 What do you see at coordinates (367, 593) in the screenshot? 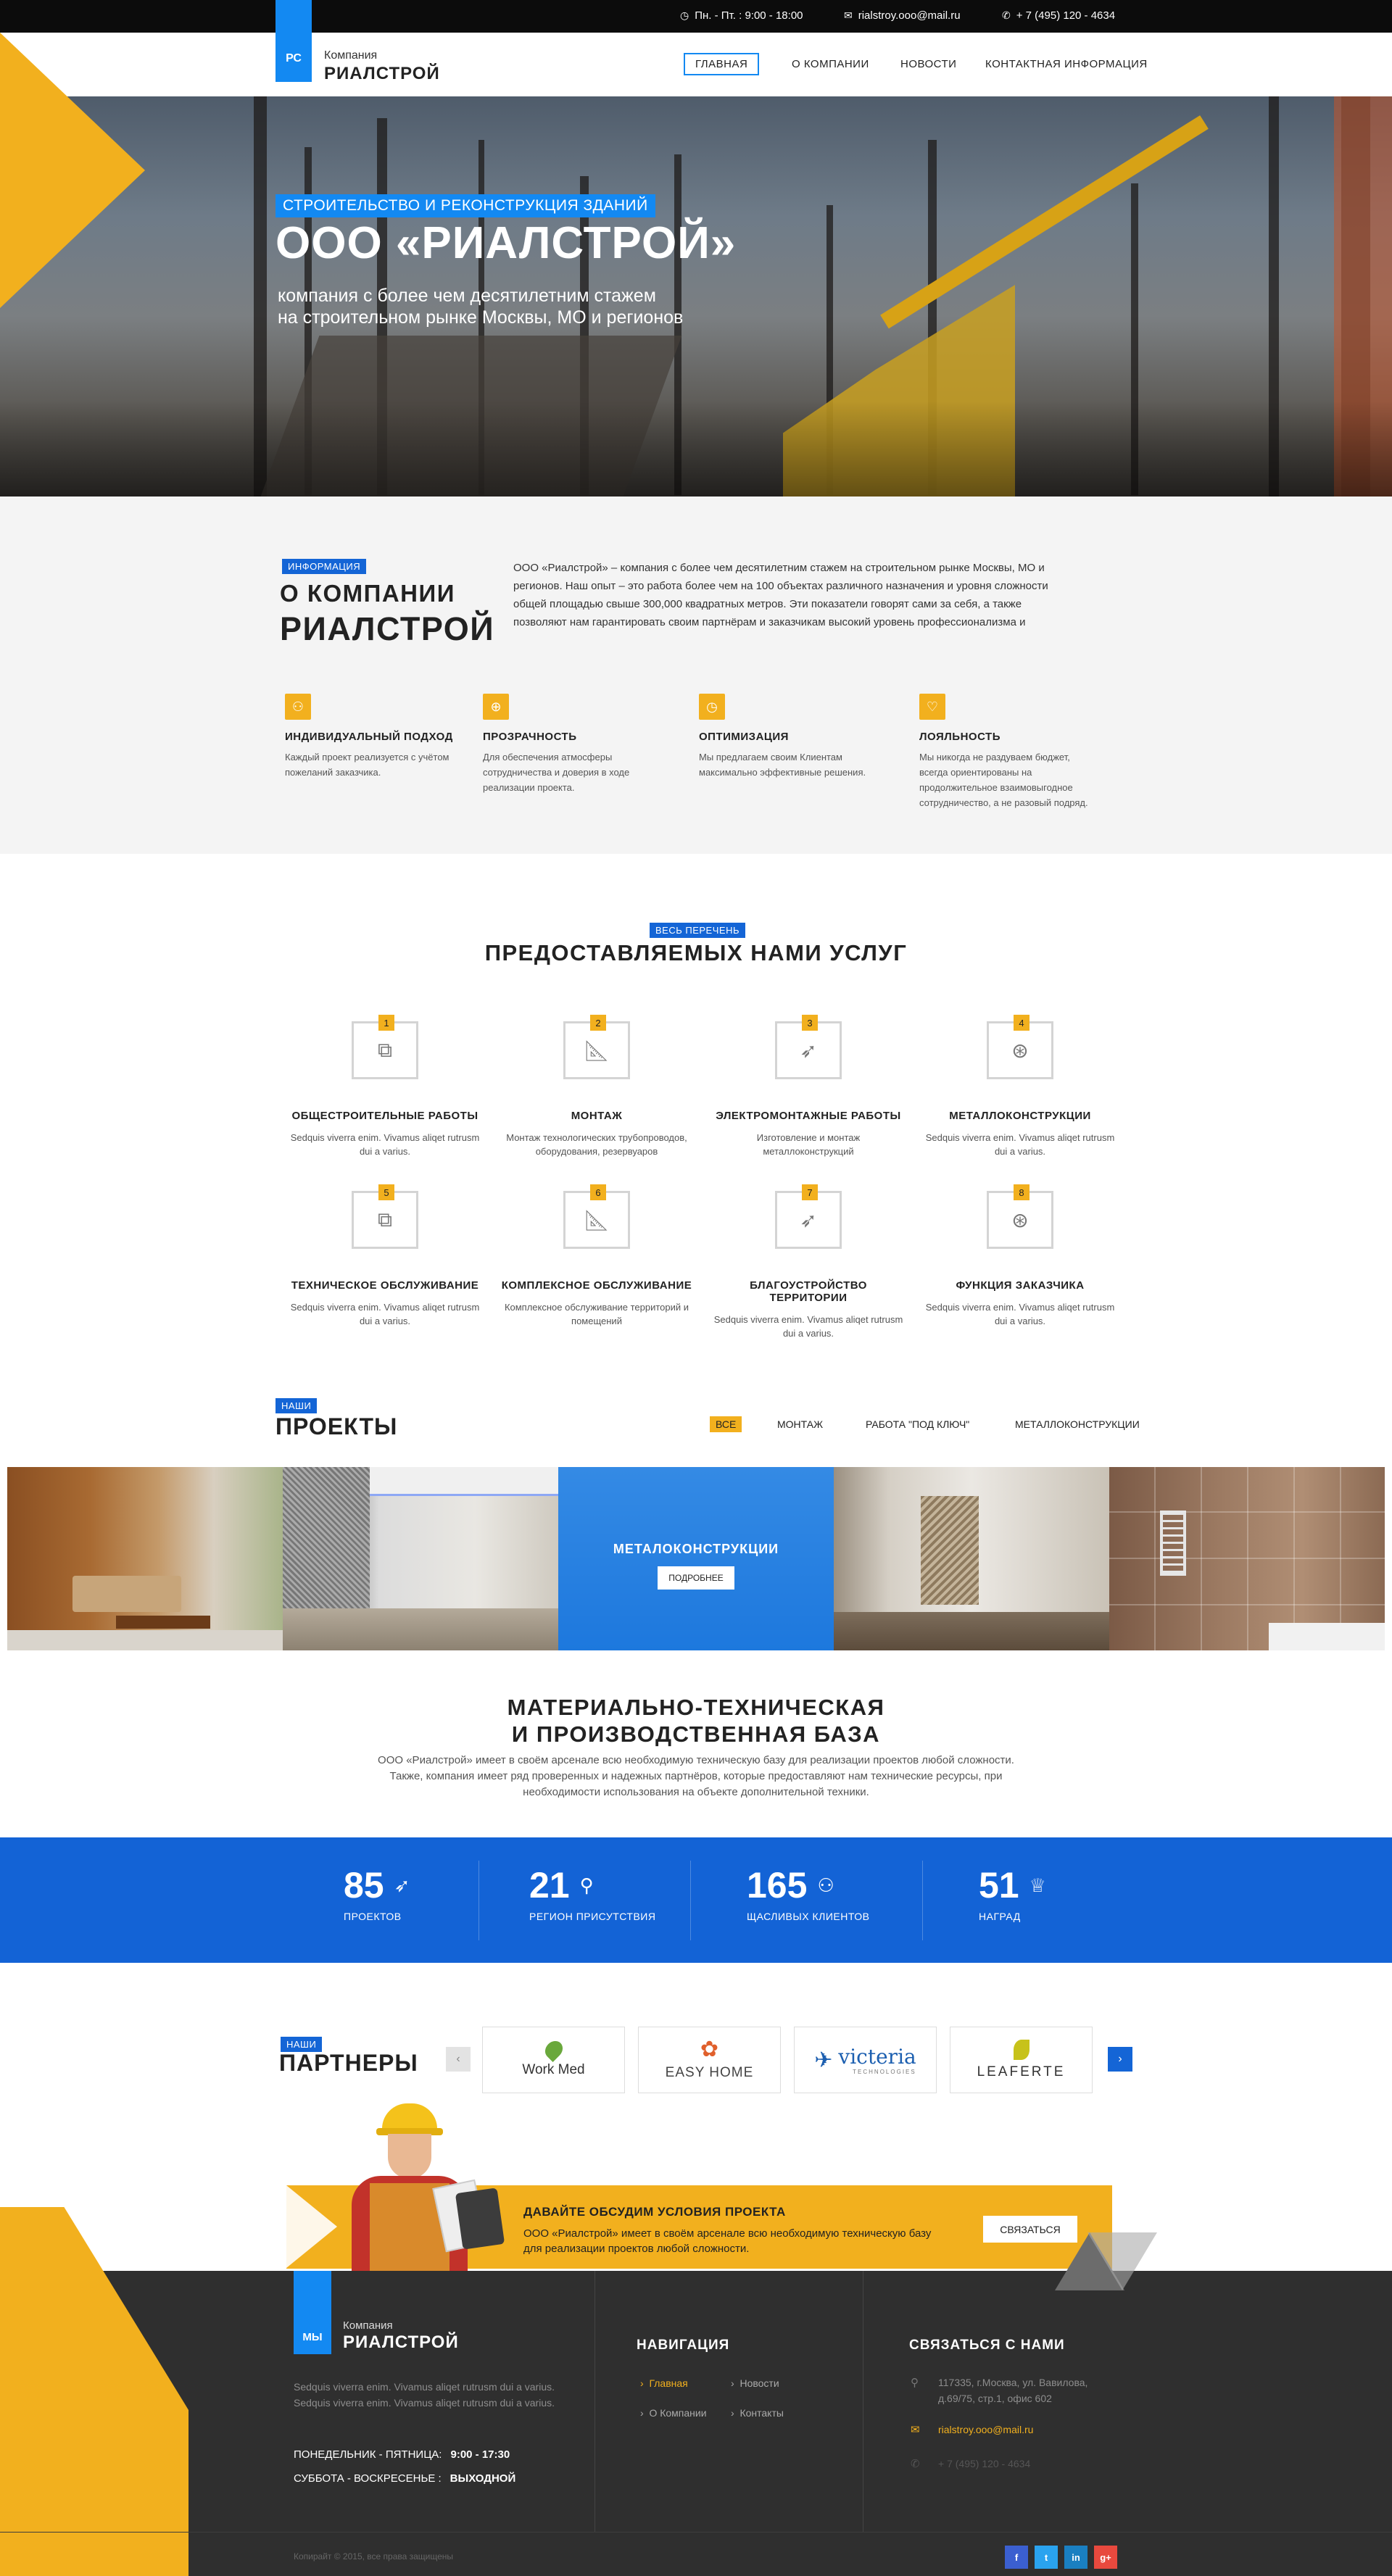
I see `about-title-1: О КОМПАНИИ` at bounding box center [367, 593].